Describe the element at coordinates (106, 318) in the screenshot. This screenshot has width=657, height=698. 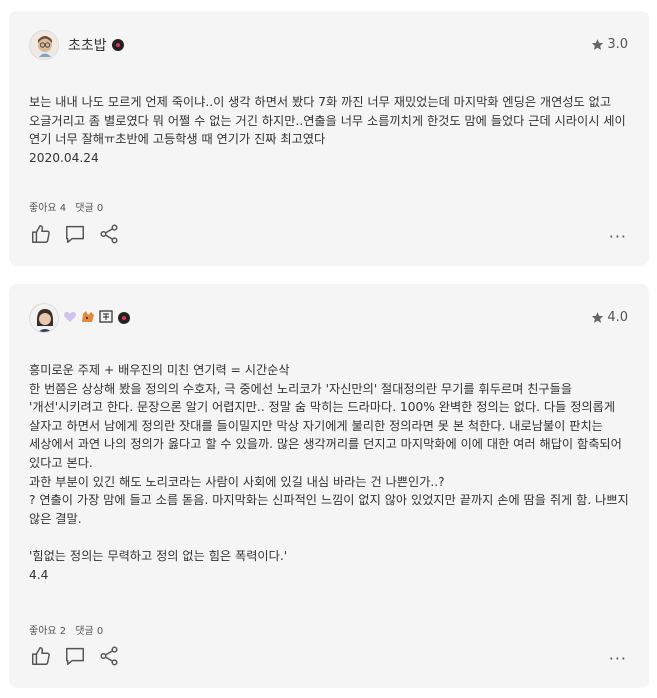
I see `grid-badge-icon` at that location.